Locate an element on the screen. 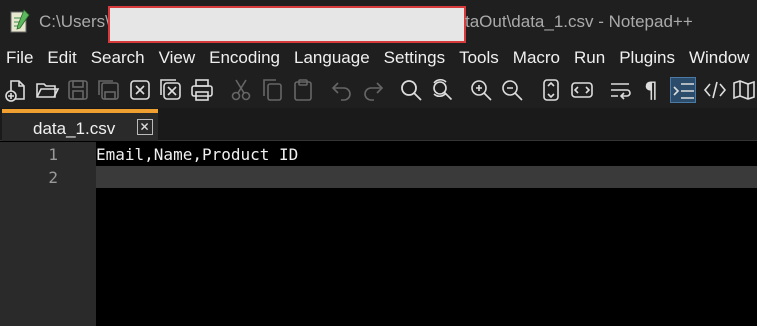 Image resolution: width=757 pixels, height=326 pixels. tab-label: data_1.csv is located at coordinates (74, 128).